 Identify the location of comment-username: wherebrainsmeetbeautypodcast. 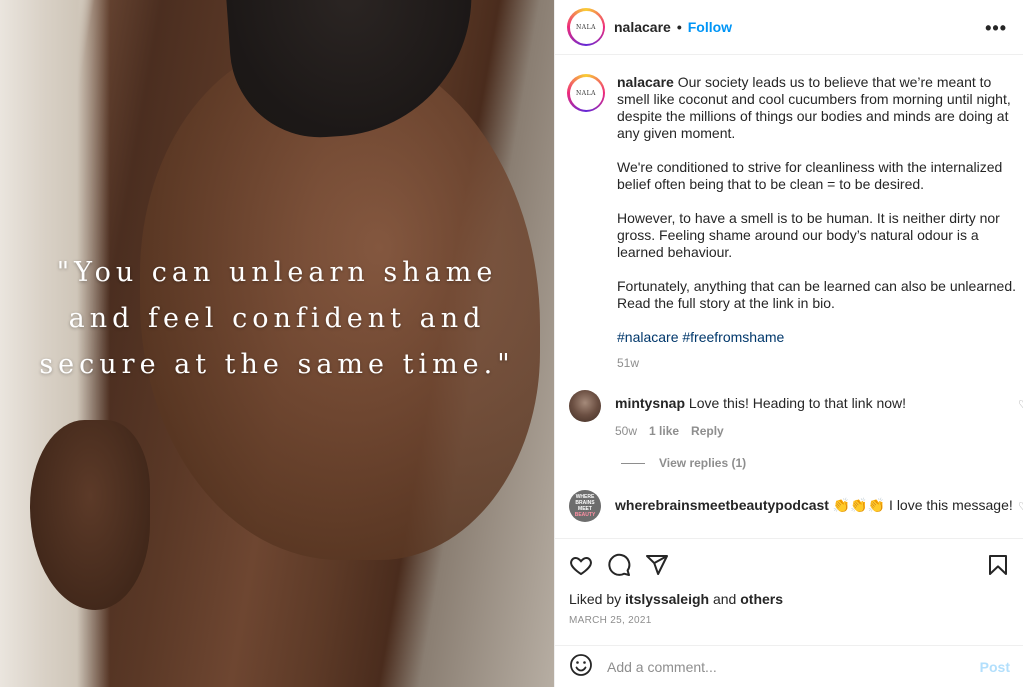
(722, 505).